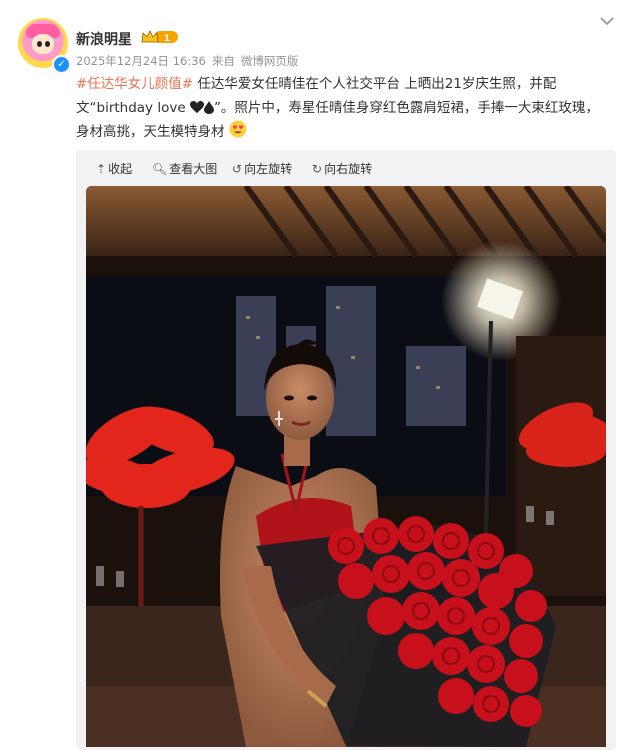 This screenshot has height=750, width=625. Describe the element at coordinates (160, 37) in the screenshot. I see `vip-crown-badge-icon: 1` at that location.